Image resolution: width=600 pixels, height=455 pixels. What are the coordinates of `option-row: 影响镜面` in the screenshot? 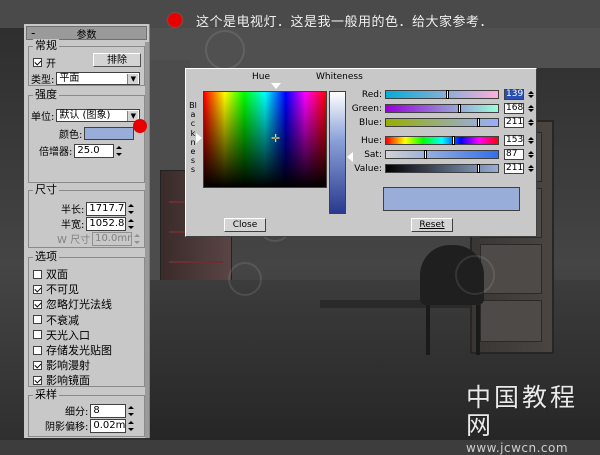 It's located at (61, 380).